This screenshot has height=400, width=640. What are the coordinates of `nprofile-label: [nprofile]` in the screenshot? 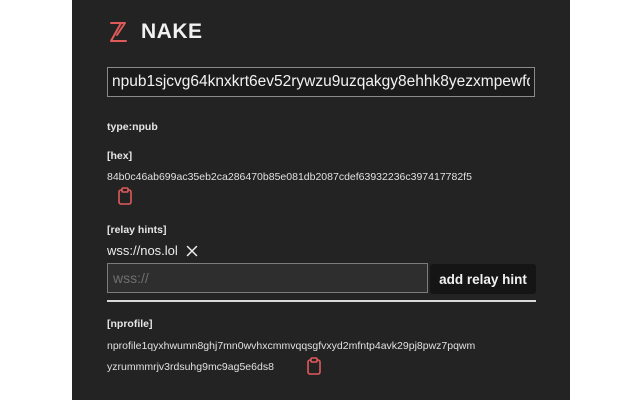 It's located at (130, 324).